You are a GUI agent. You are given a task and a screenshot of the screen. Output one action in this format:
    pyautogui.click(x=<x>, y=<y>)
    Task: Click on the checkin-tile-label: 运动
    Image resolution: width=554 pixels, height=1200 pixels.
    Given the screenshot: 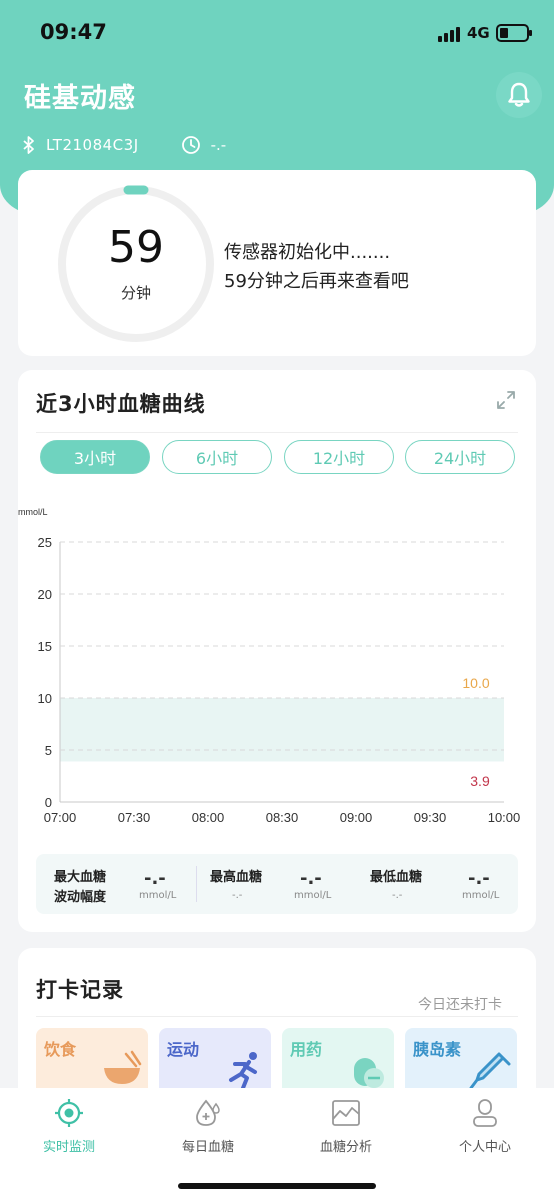 What is the action you would take?
    pyautogui.click(x=183, y=1049)
    